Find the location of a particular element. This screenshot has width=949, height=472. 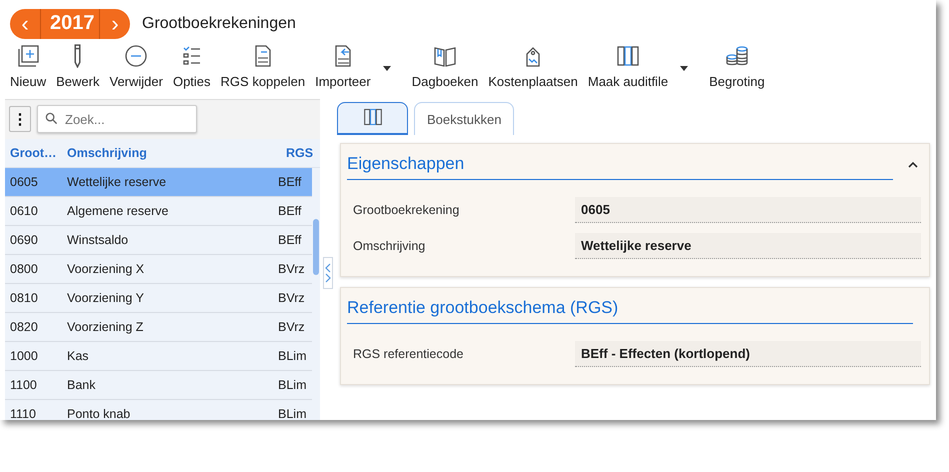

field-value: BEff - Effecten (kortlopend) is located at coordinates (748, 354).